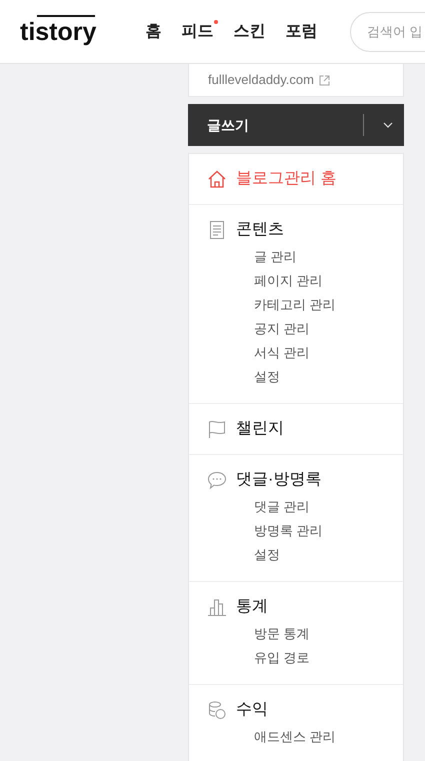  What do you see at coordinates (282, 634) in the screenshot?
I see `menu-item-link: 방문 통계` at bounding box center [282, 634].